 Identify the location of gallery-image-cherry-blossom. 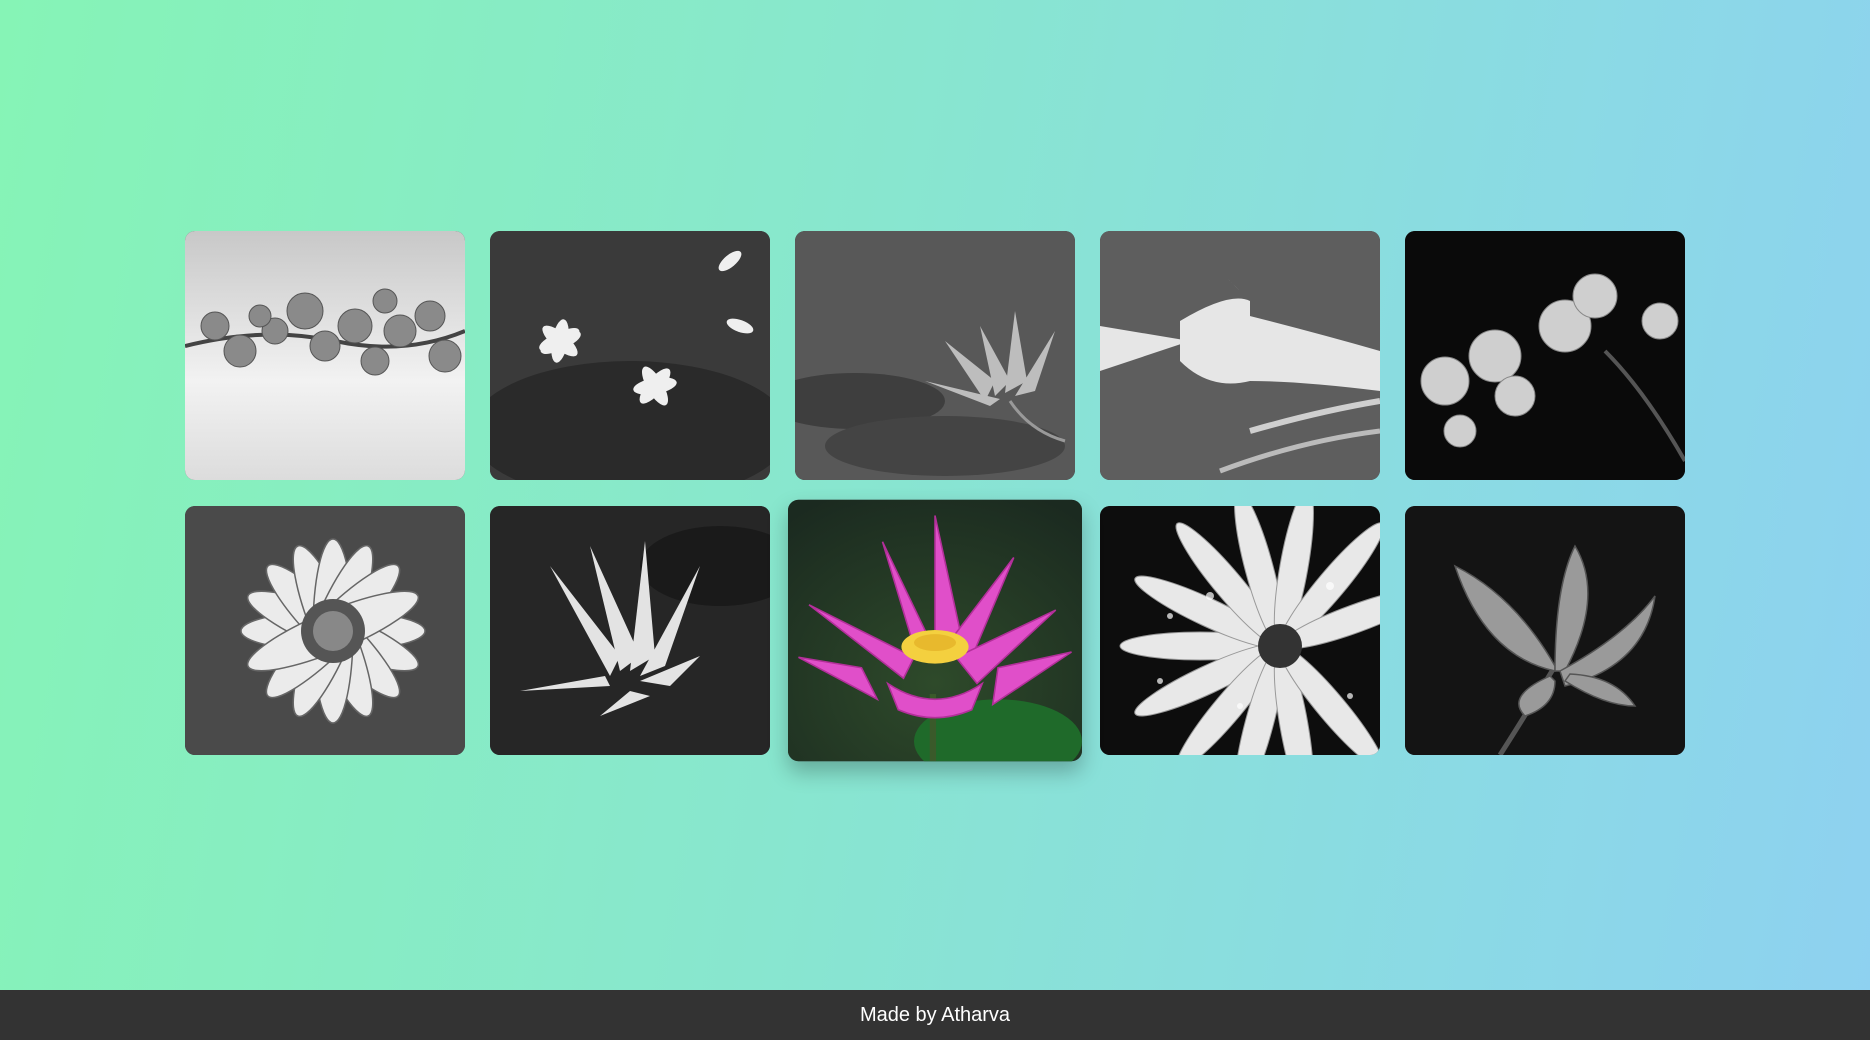
(325, 355).